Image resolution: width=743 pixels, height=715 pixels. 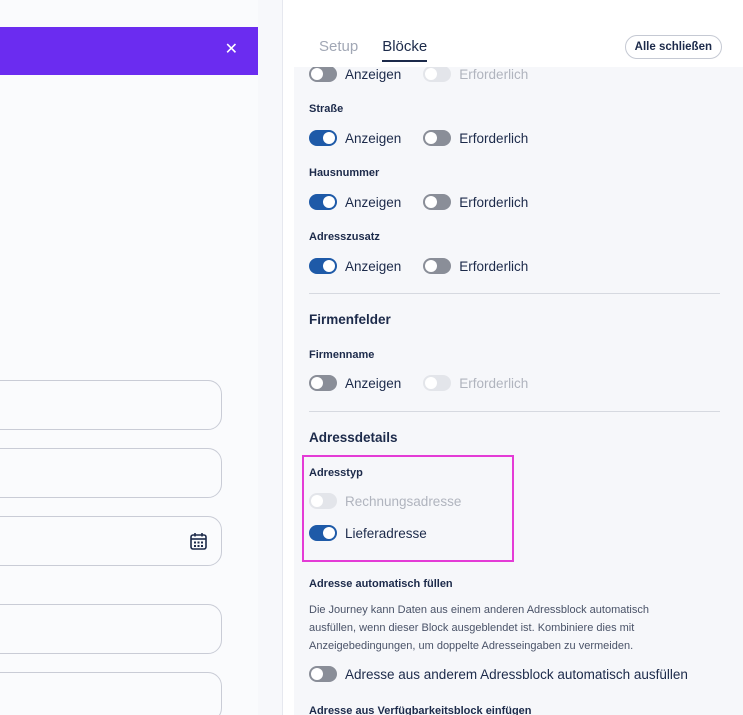 I want to click on tab-setup: Setup, so click(x=338, y=50).